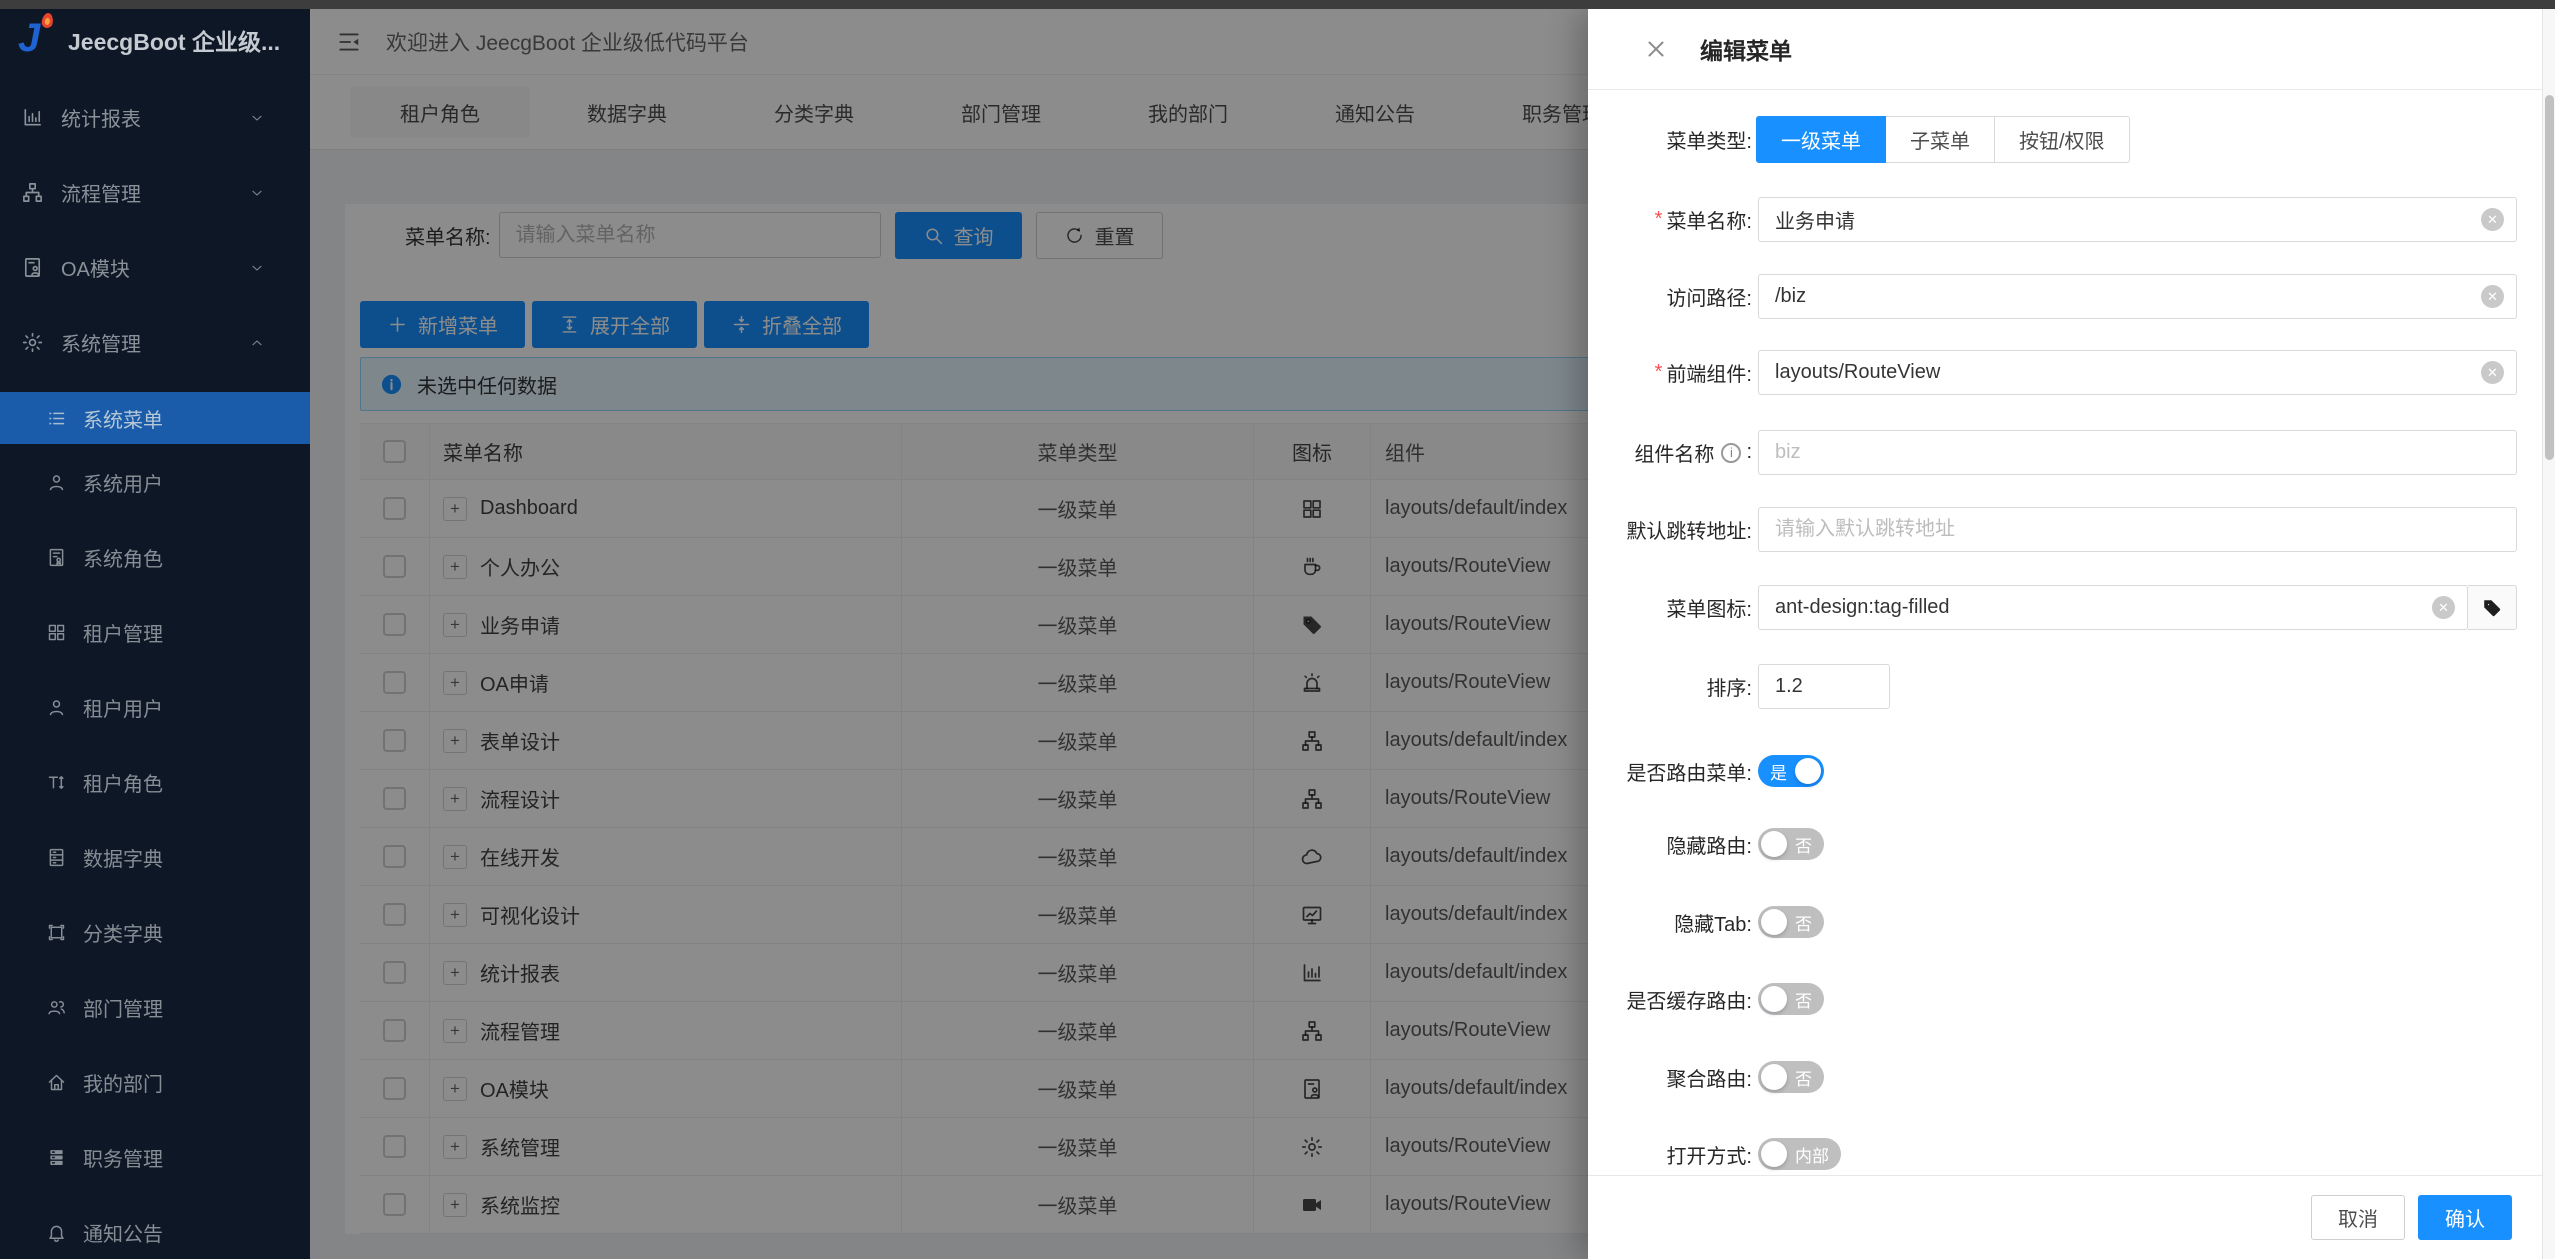  Describe the element at coordinates (2358, 1217) in the screenshot. I see `cancel-button: 取消` at that location.